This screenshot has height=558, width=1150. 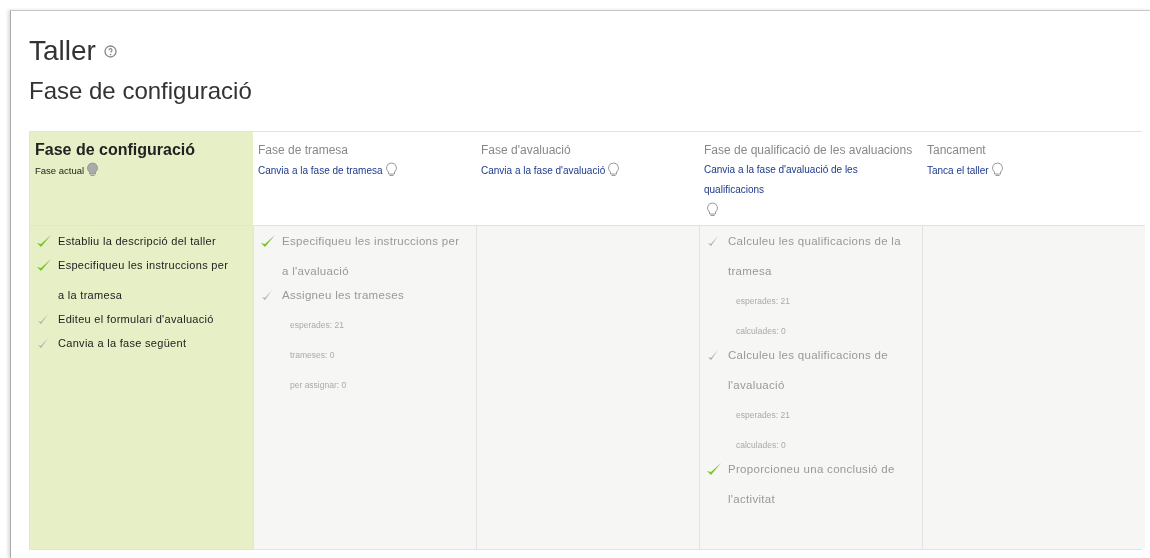 What do you see at coordinates (812, 484) in the screenshot?
I see `task-label: Proporcioneu una conclusió de l'activitat` at bounding box center [812, 484].